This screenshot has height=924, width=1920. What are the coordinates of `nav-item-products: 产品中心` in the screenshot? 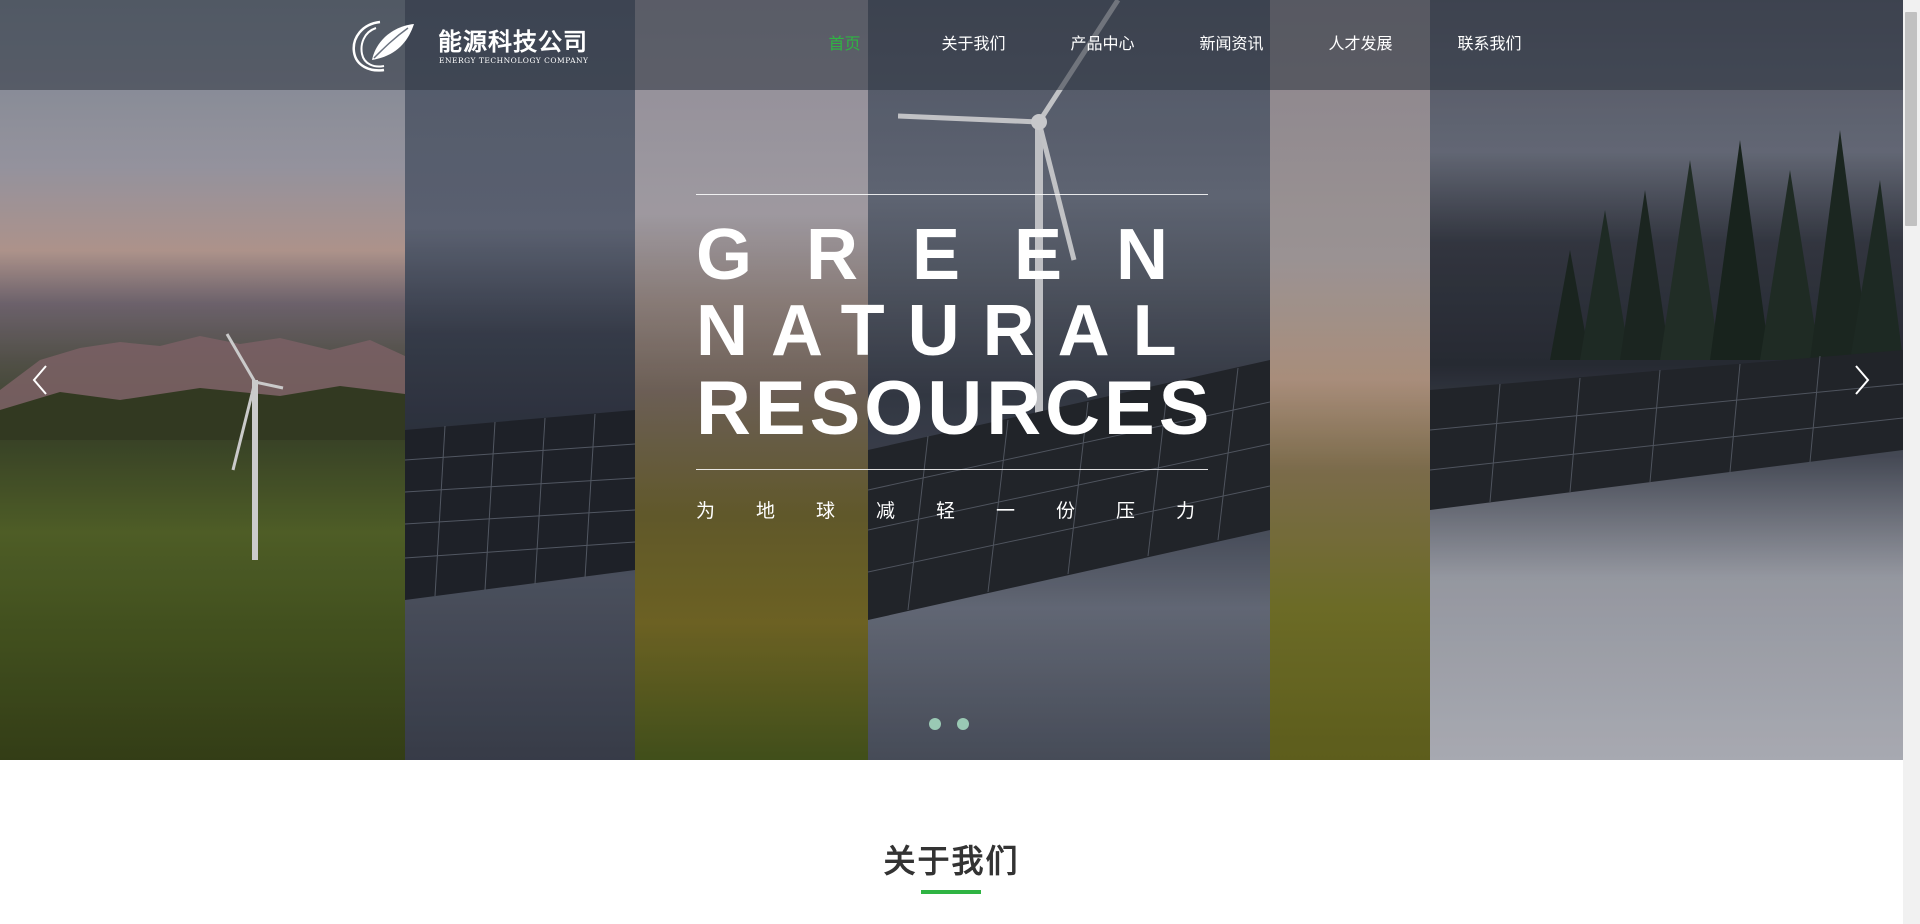 It's located at (1102, 45).